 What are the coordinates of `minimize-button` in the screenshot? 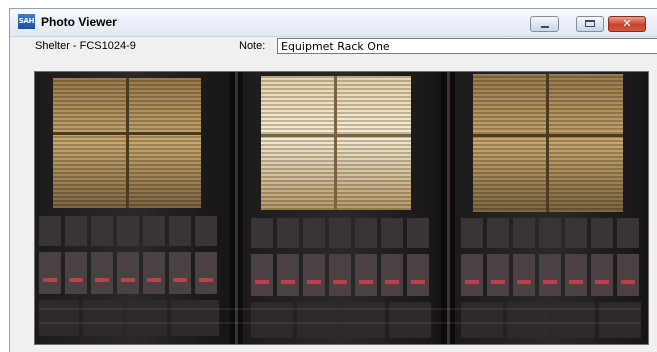 It's located at (544, 24).